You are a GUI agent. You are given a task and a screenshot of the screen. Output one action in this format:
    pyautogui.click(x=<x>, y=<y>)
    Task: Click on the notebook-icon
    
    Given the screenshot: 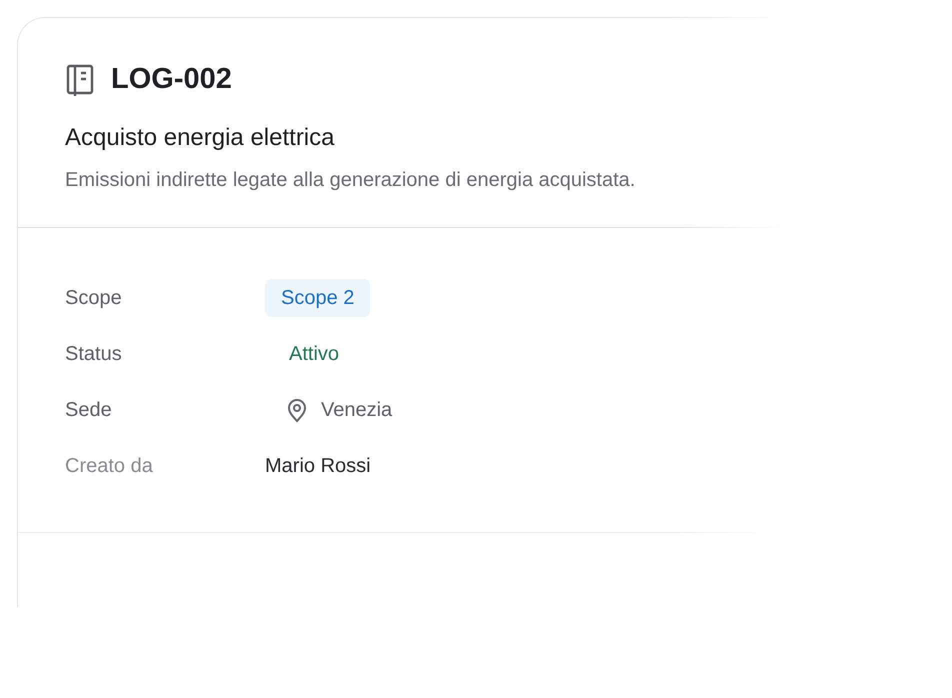 What is the action you would take?
    pyautogui.click(x=80, y=79)
    